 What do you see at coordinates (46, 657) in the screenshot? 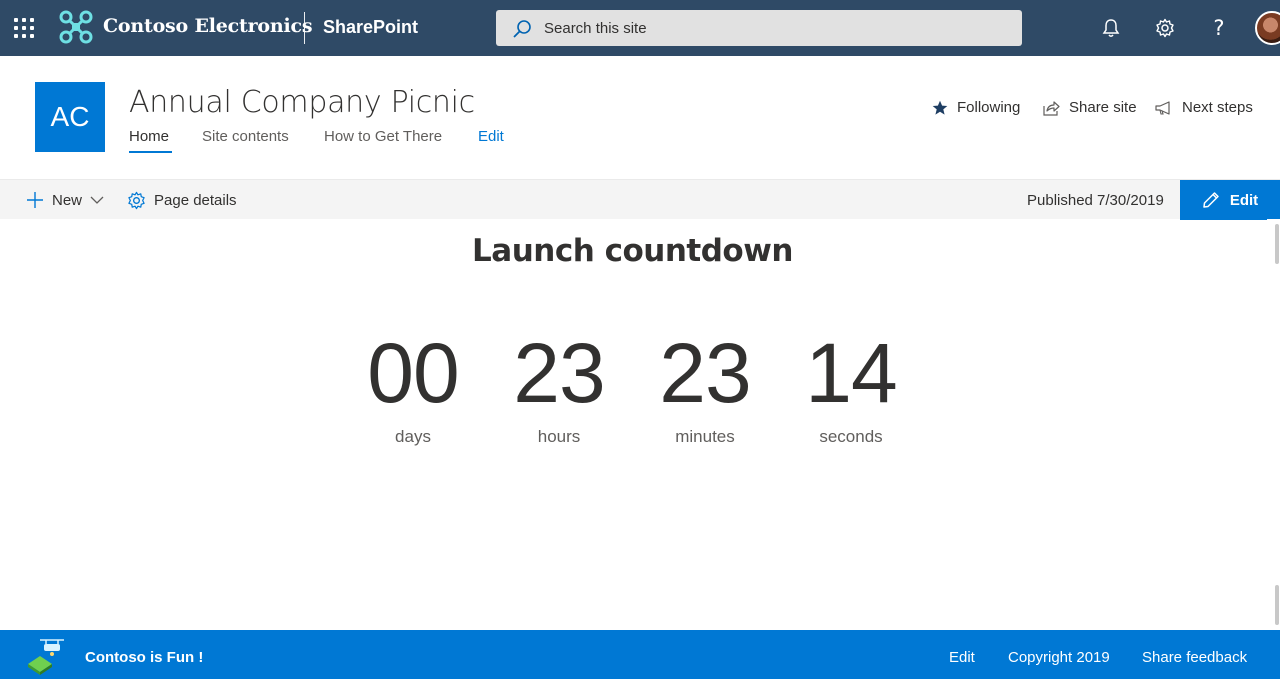
I see `drone-logo-icon` at bounding box center [46, 657].